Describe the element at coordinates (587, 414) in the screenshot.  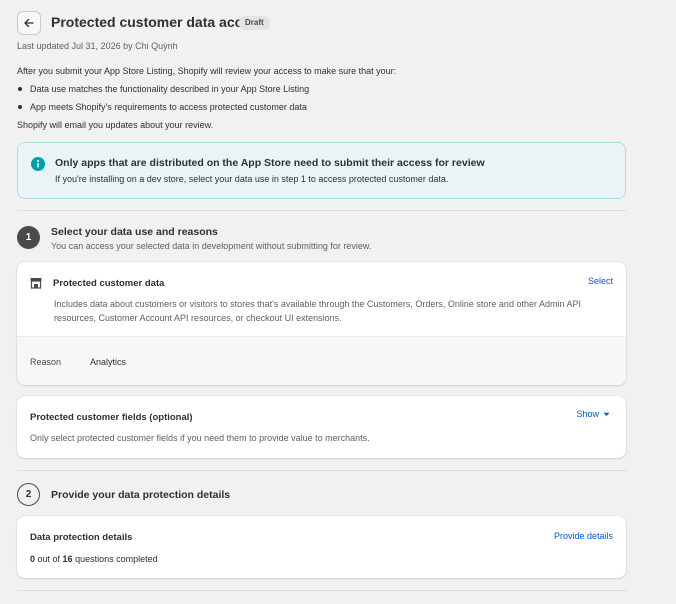
I see `show-link: Show` at that location.